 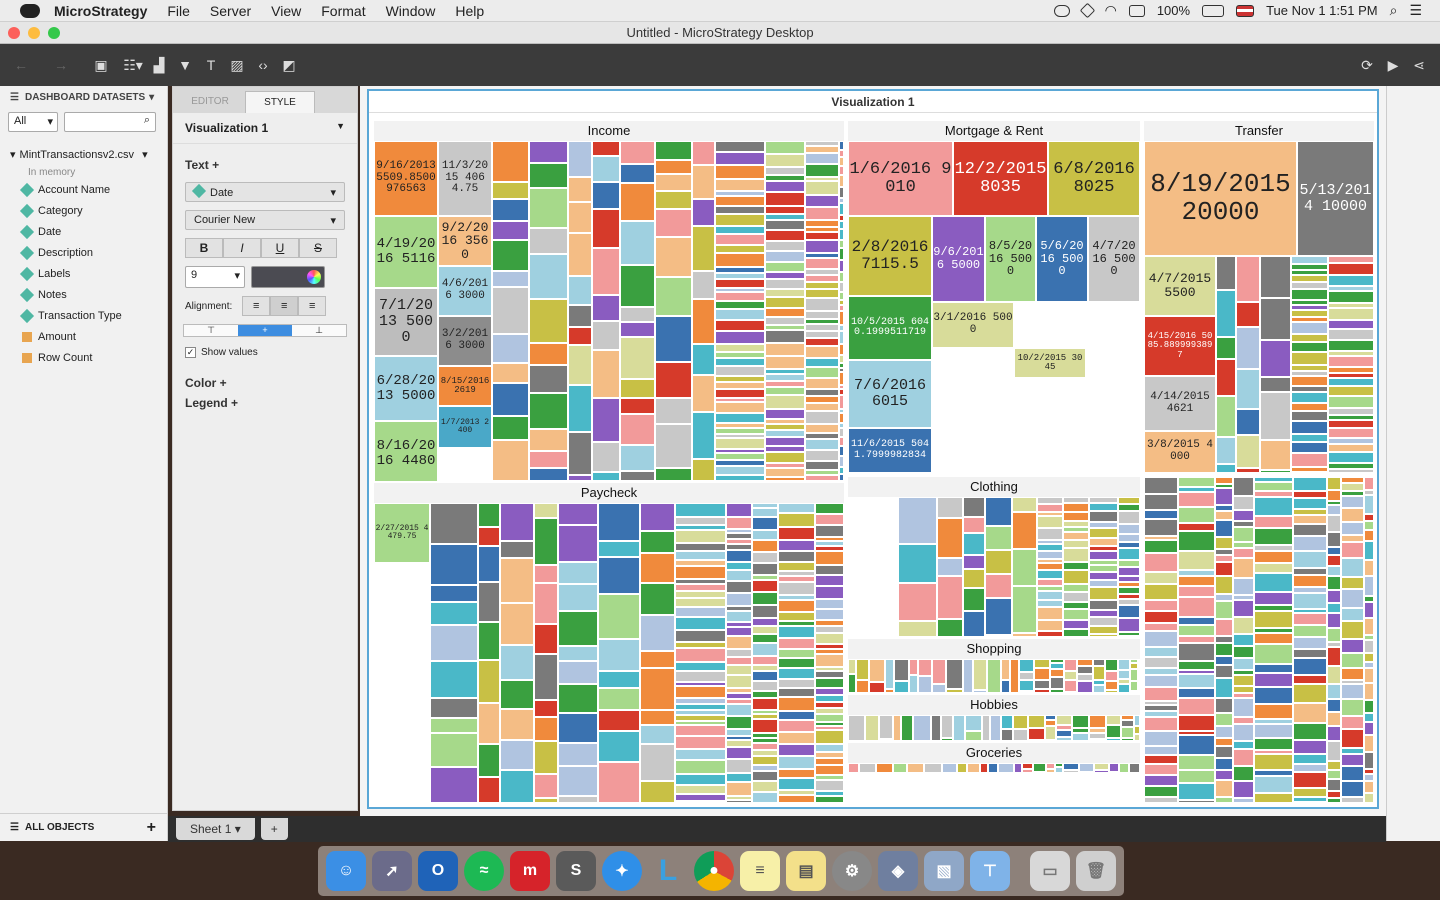 I want to click on save-icon: ▣, so click(x=101, y=65).